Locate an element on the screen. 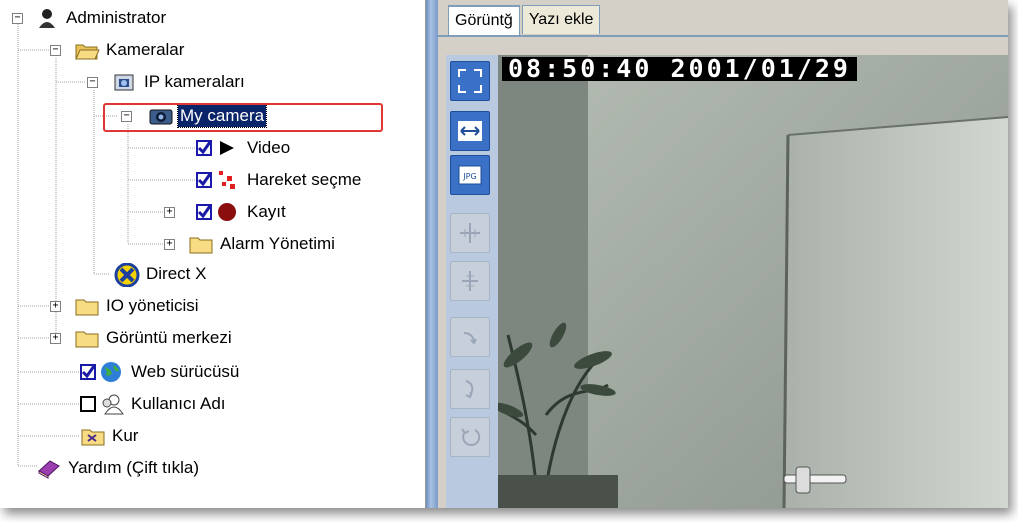 This screenshot has height=522, width=1018. collapse-ip-kameralari: − is located at coordinates (92, 82).